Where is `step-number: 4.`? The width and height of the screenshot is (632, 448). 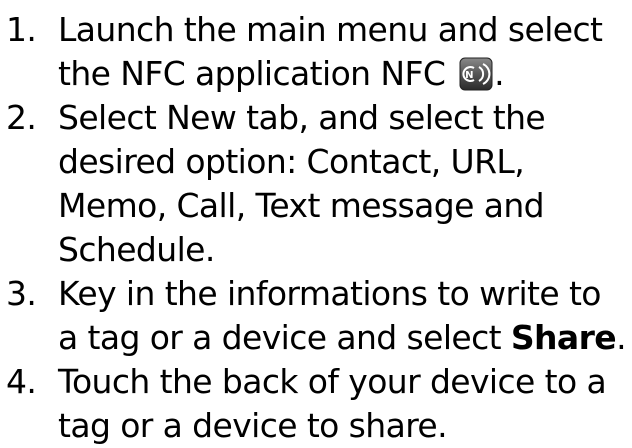 step-number: 4. is located at coordinates (21, 381).